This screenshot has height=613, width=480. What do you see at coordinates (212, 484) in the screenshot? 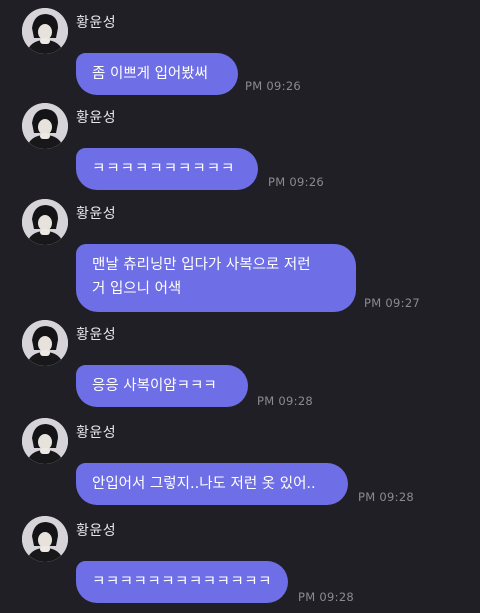
I see `message-bubble: 안입어서 그렇지..나도 저런 옷 있어..` at bounding box center [212, 484].